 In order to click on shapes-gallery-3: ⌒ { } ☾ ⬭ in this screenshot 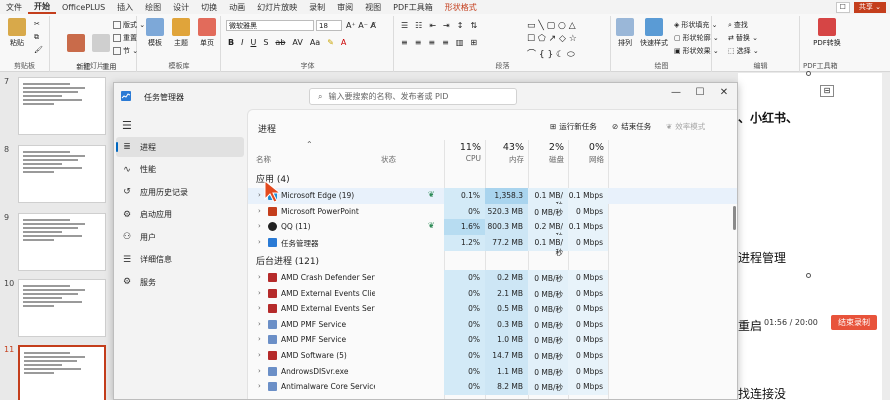, I will do `click(551, 53)`.